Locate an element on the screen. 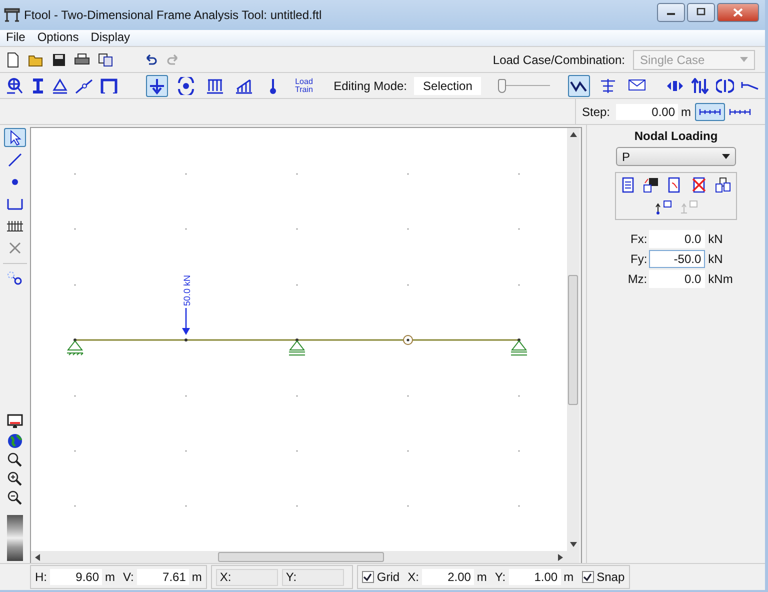 The image size is (768, 592). step-mode-button is located at coordinates (710, 111).